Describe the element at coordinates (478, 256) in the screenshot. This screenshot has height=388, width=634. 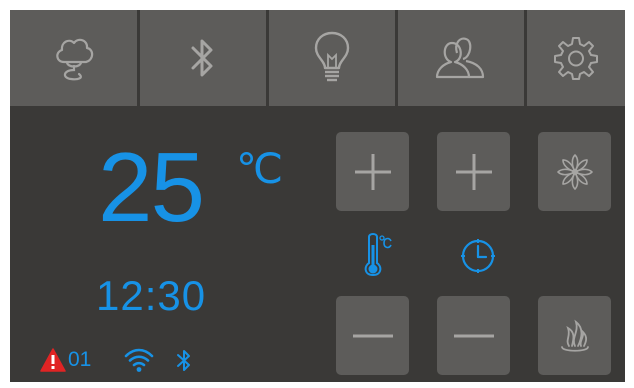
I see `clock-icon` at that location.